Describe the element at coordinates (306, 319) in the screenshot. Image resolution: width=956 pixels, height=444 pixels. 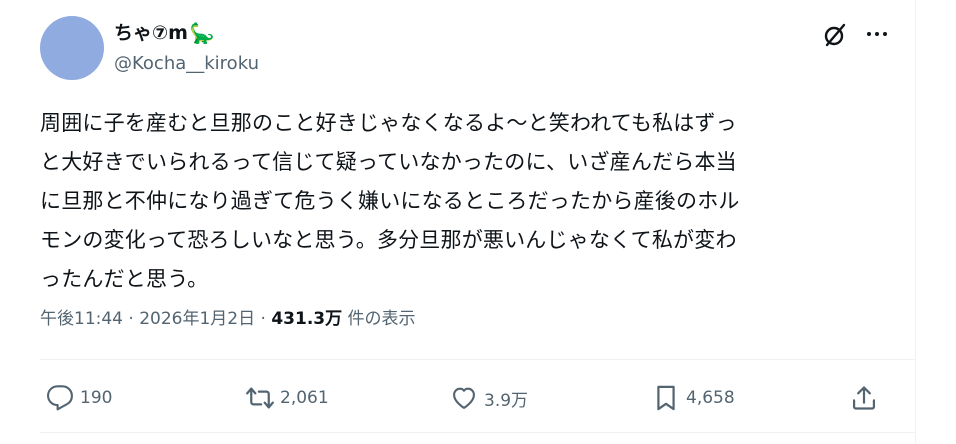
I see `views-count: 431.3万` at that location.